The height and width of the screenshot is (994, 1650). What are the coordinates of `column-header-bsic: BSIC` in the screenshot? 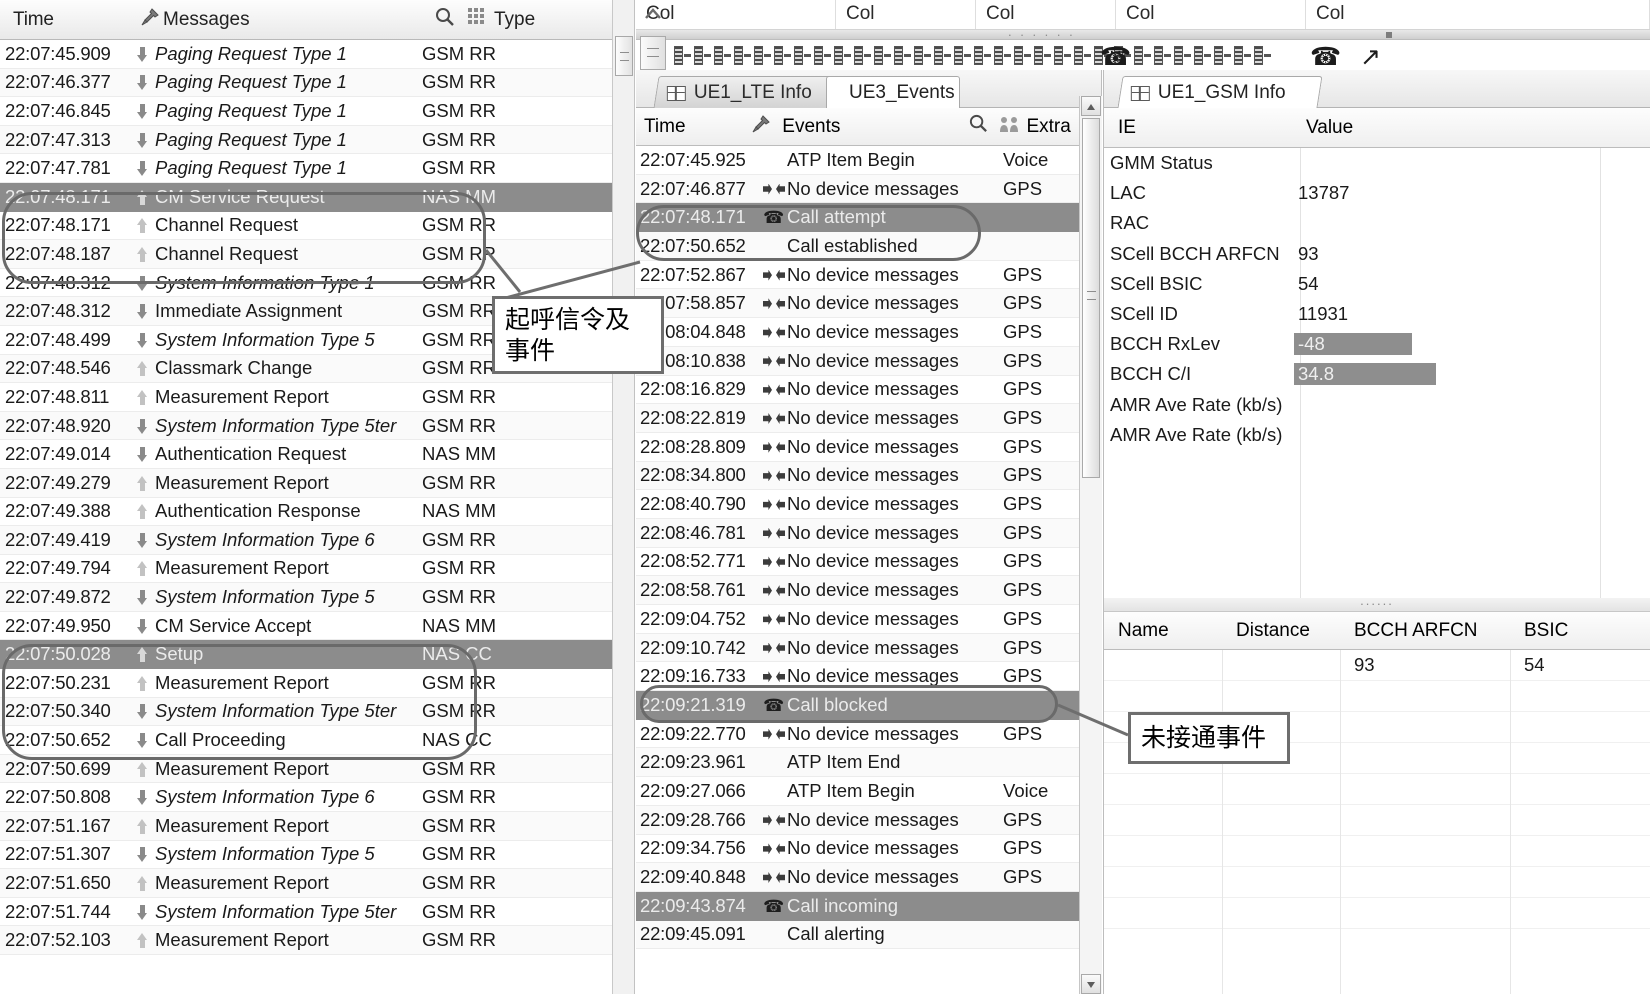 It's located at (1570, 631).